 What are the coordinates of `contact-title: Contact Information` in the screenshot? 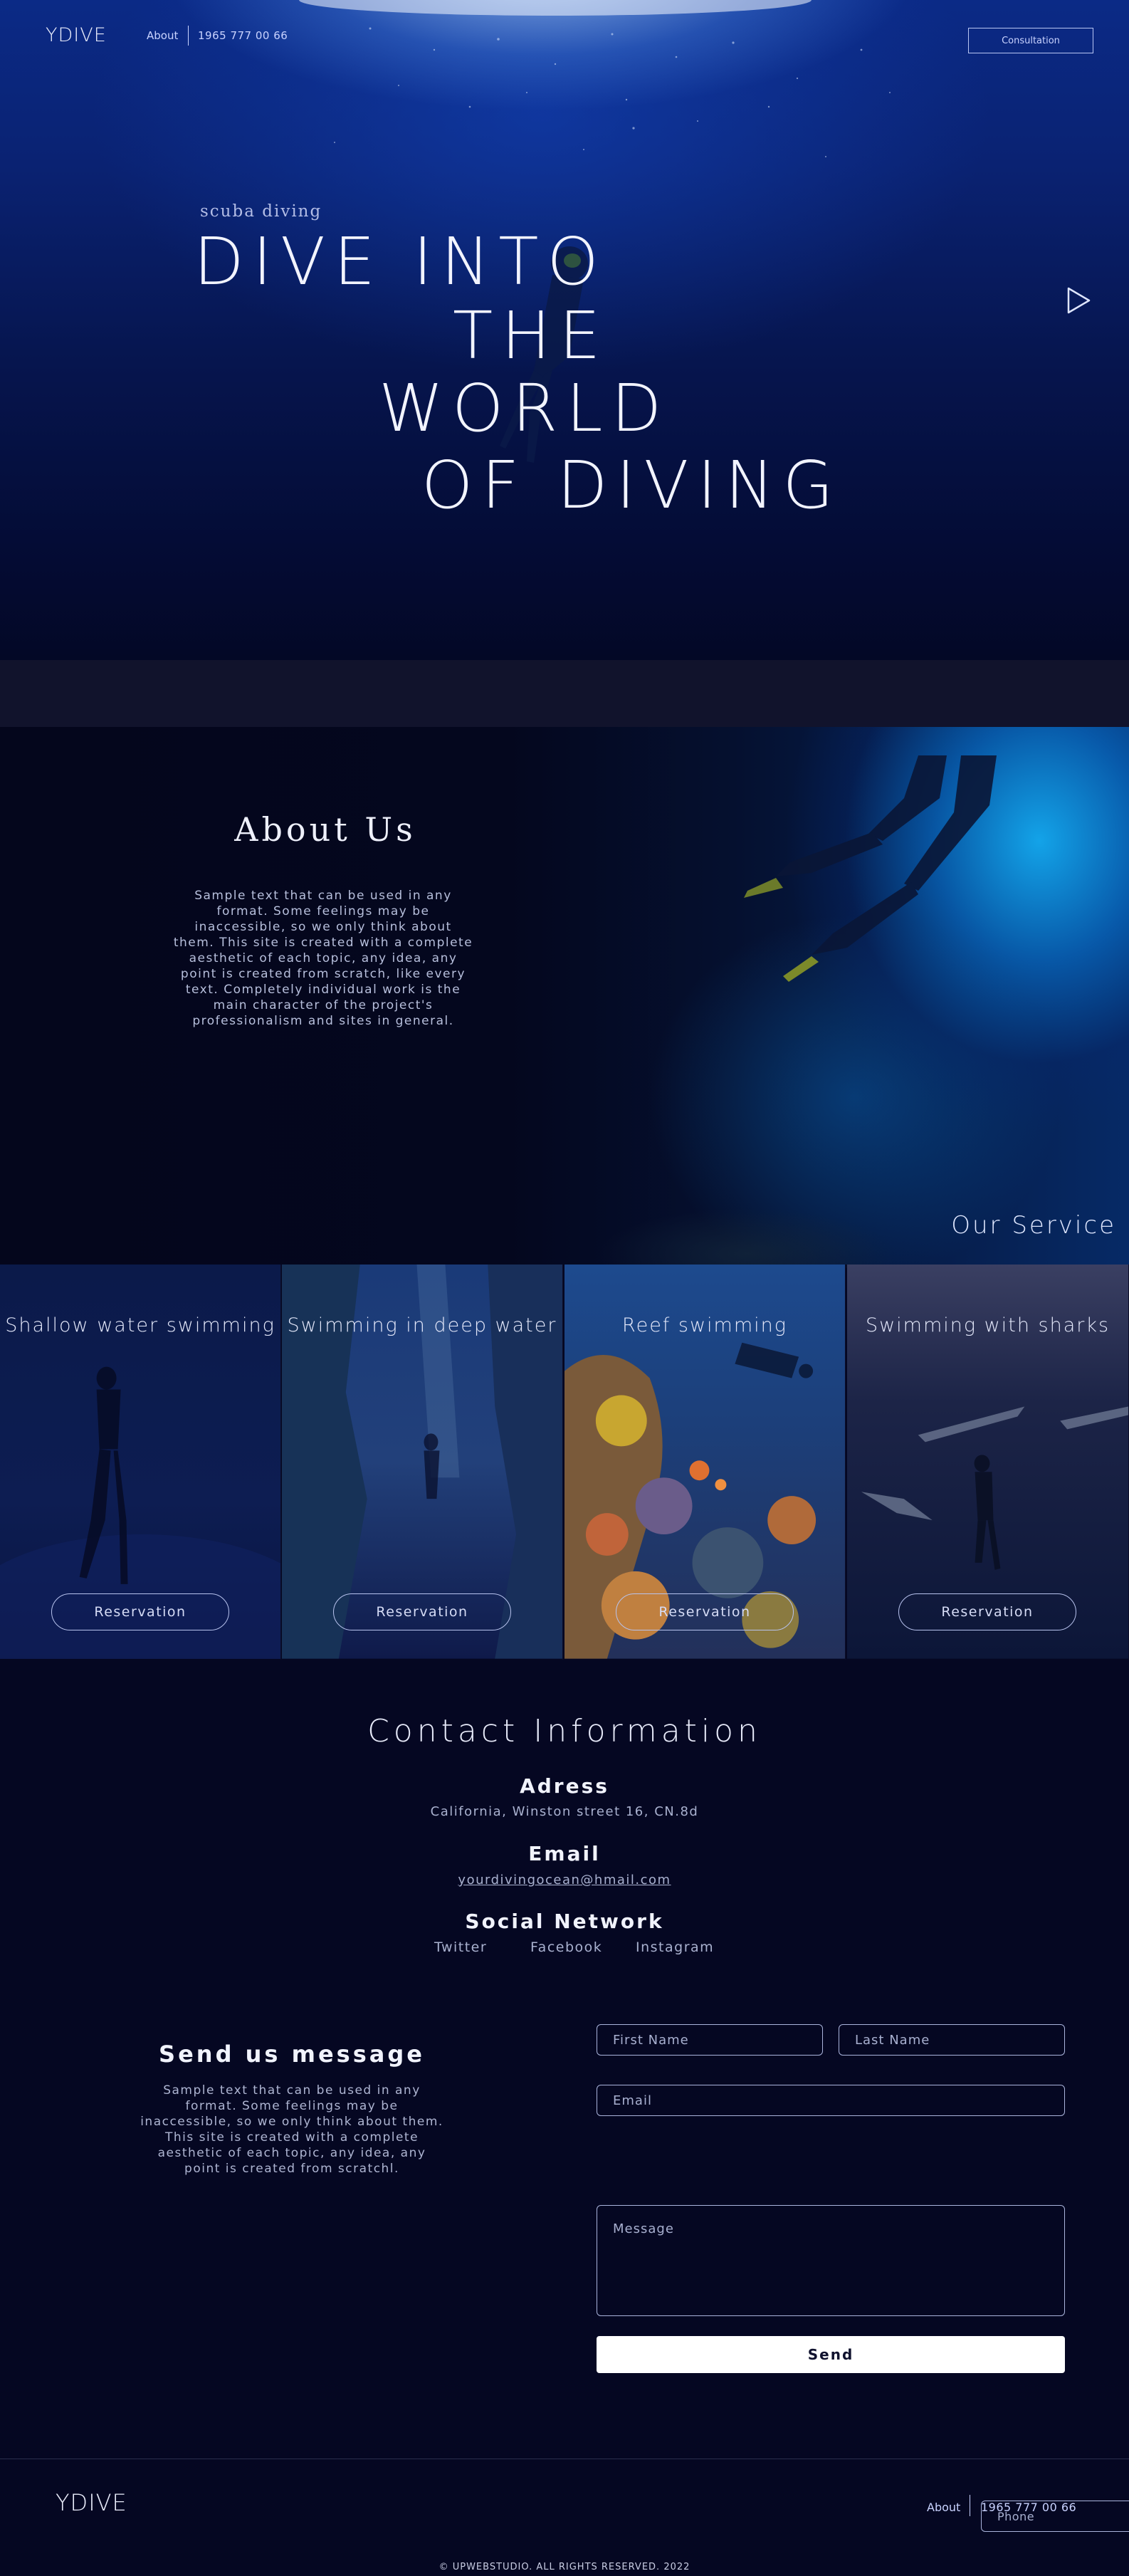 It's located at (564, 1731).